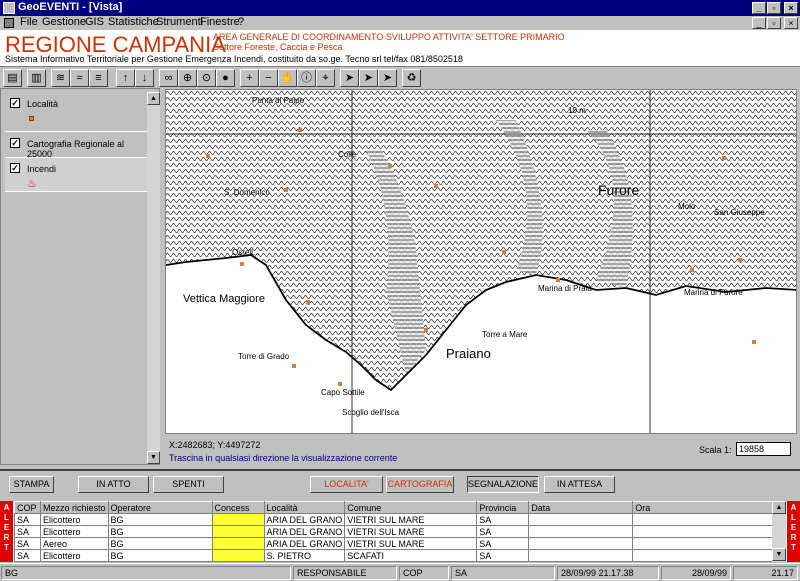 This screenshot has width=800, height=581. I want to click on column-header: COP, so click(27, 507).